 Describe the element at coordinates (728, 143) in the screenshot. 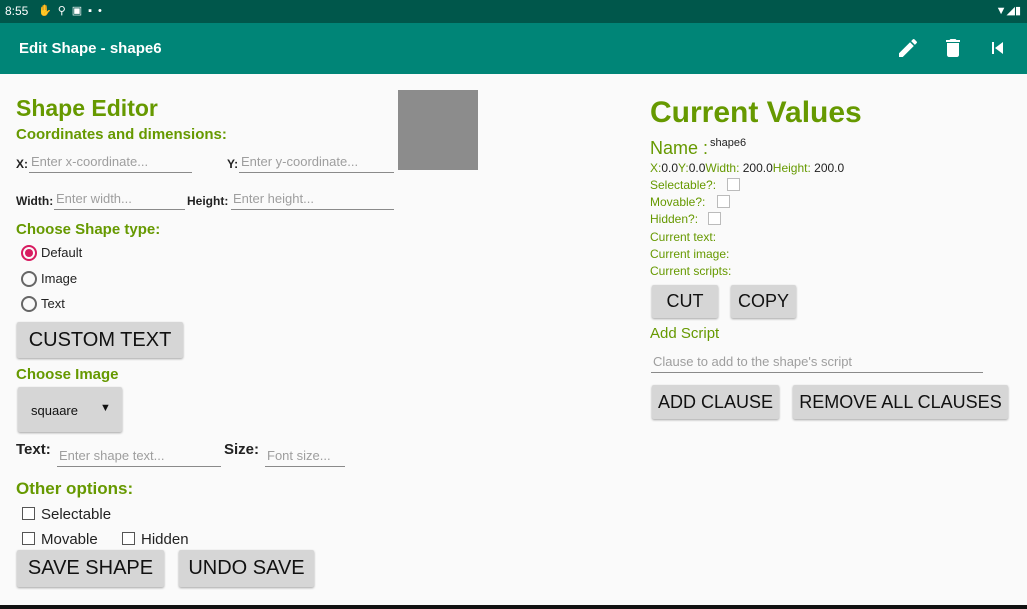

I see `name-value: shape6` at that location.